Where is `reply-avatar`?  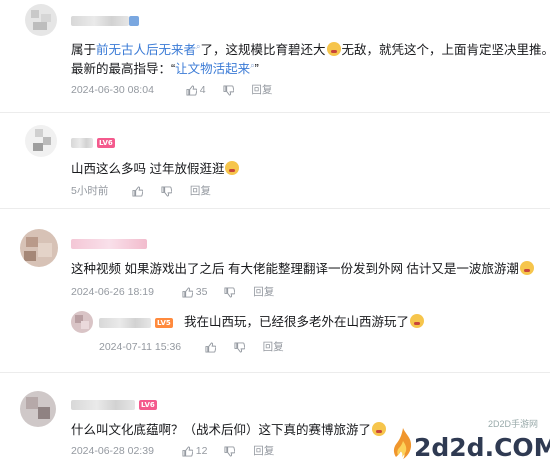
reply-avatar is located at coordinates (82, 322).